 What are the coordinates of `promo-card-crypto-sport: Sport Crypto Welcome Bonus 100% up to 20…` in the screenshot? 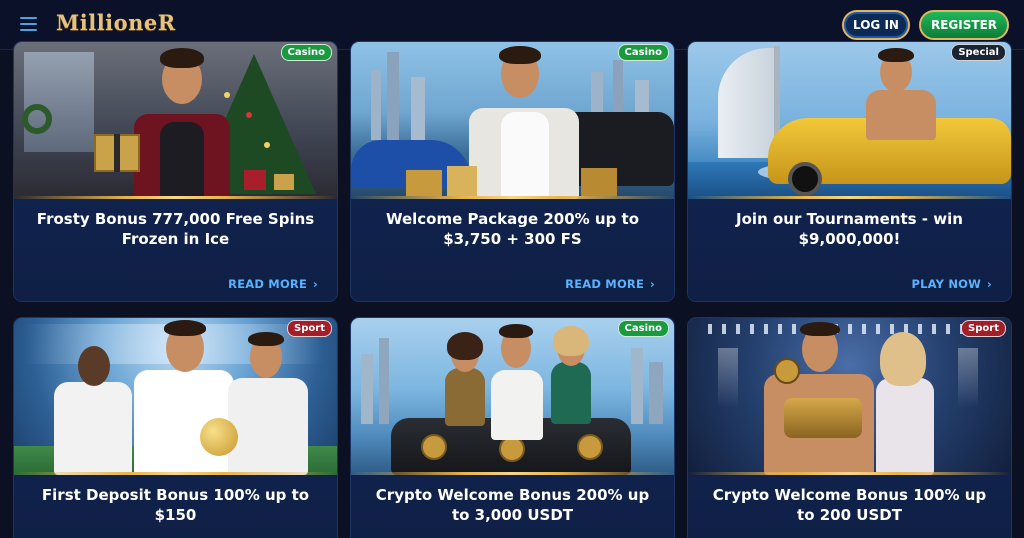 It's located at (849, 428).